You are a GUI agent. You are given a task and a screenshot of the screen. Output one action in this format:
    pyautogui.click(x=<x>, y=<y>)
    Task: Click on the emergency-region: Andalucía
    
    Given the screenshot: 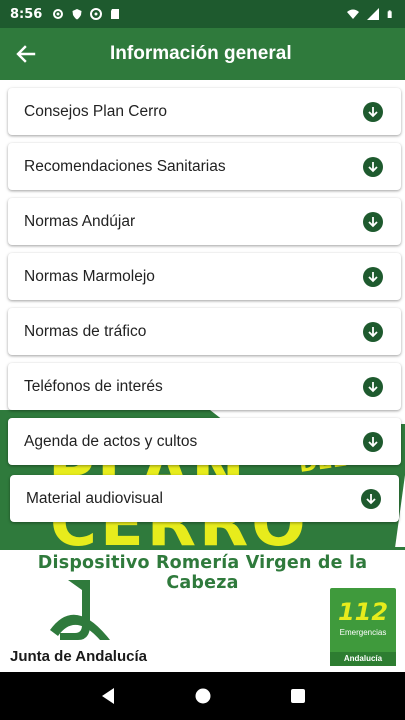 What is the action you would take?
    pyautogui.click(x=363, y=659)
    